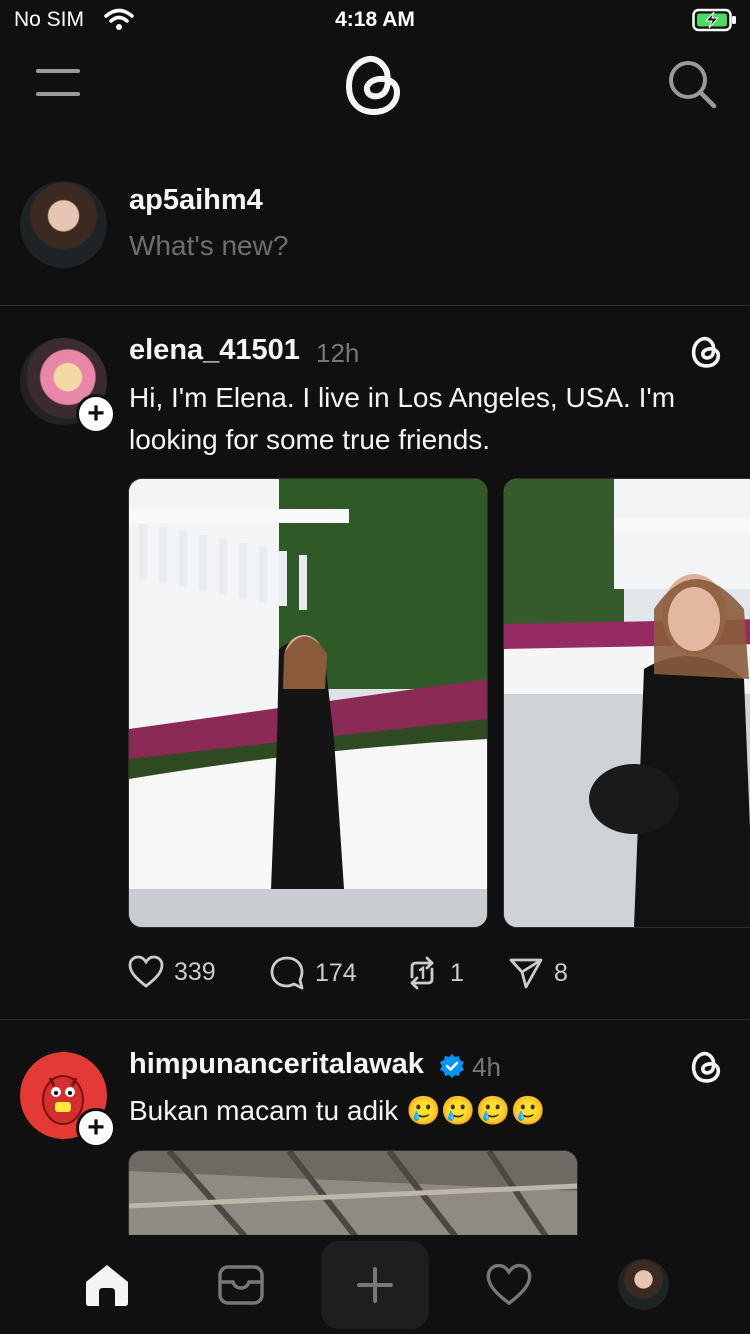 This screenshot has height=1334, width=750. I want to click on menu-icon, so click(58, 83).